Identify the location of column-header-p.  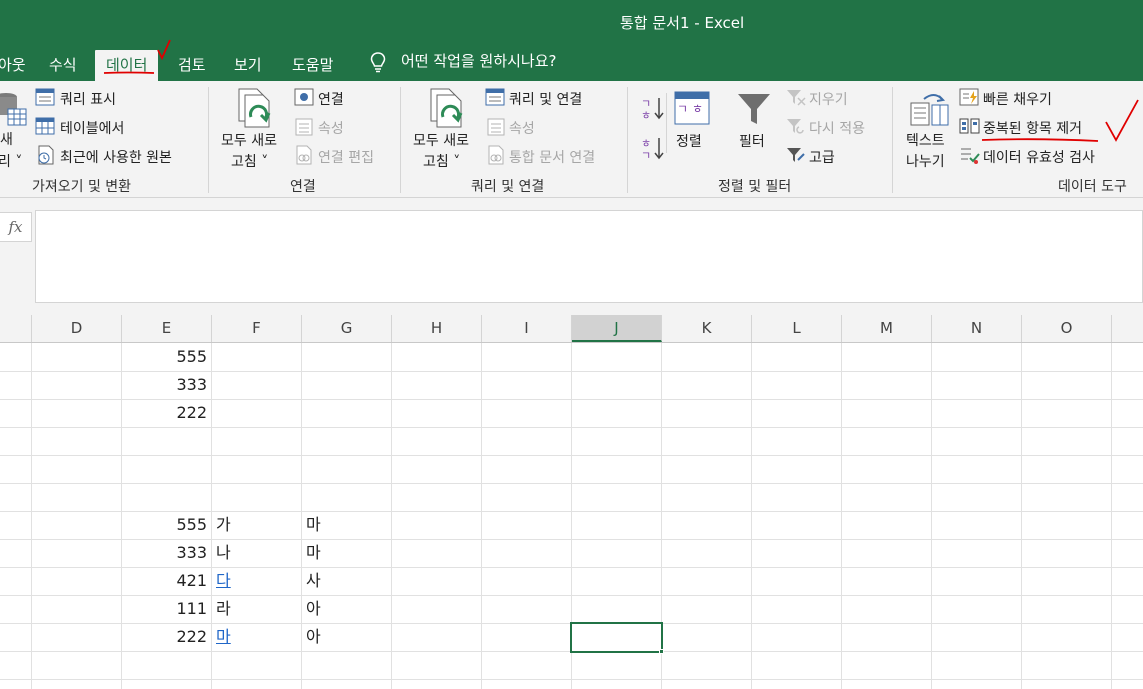
(1127, 328).